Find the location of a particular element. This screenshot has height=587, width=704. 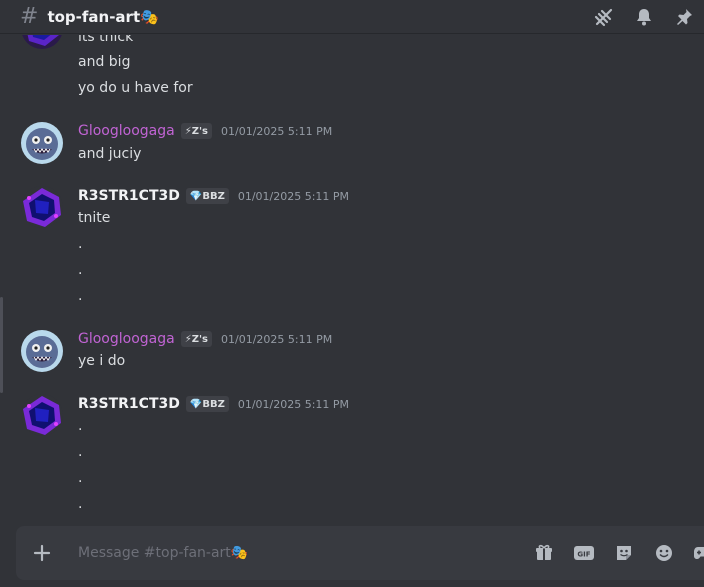

game-icon is located at coordinates (694, 553).